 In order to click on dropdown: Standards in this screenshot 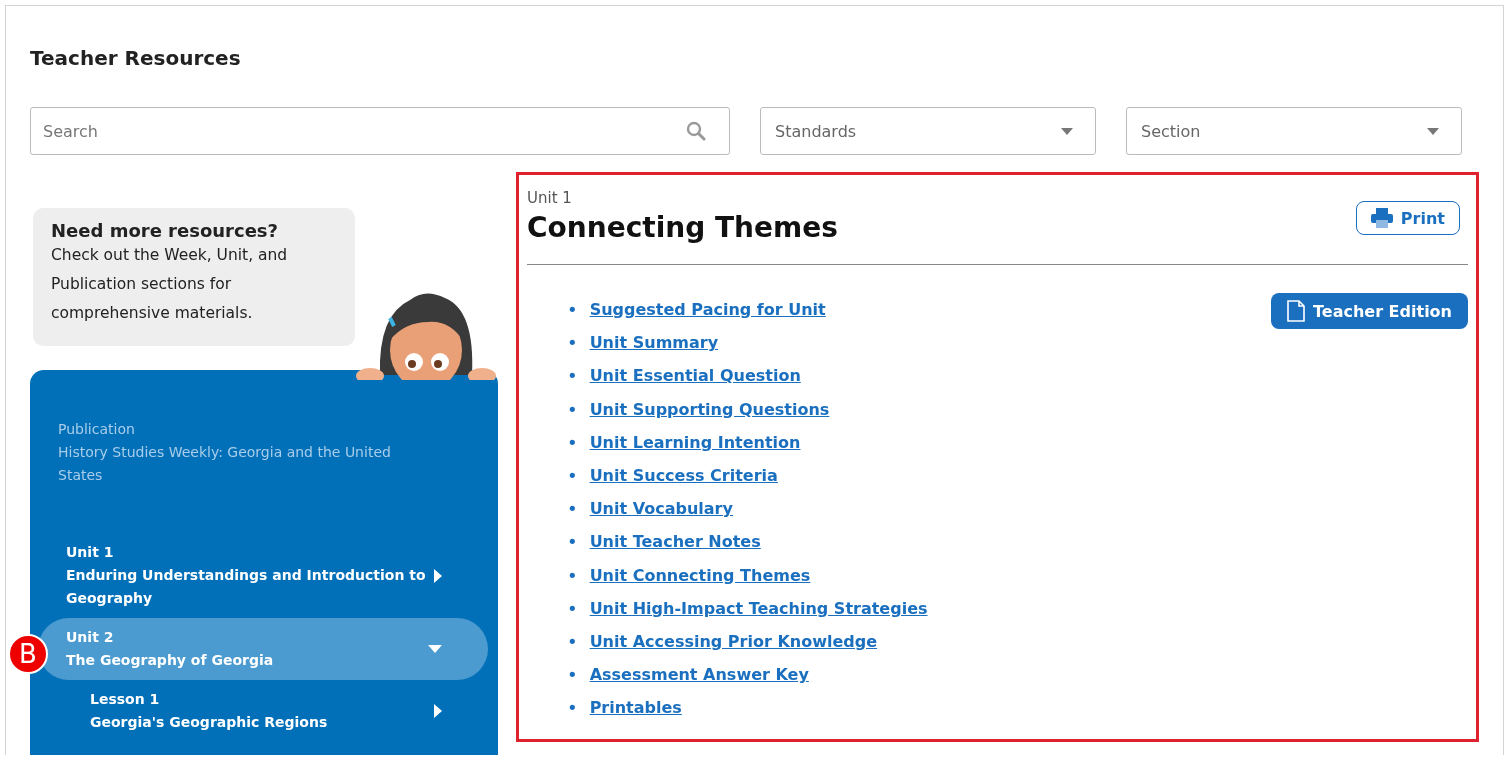, I will do `click(928, 131)`.